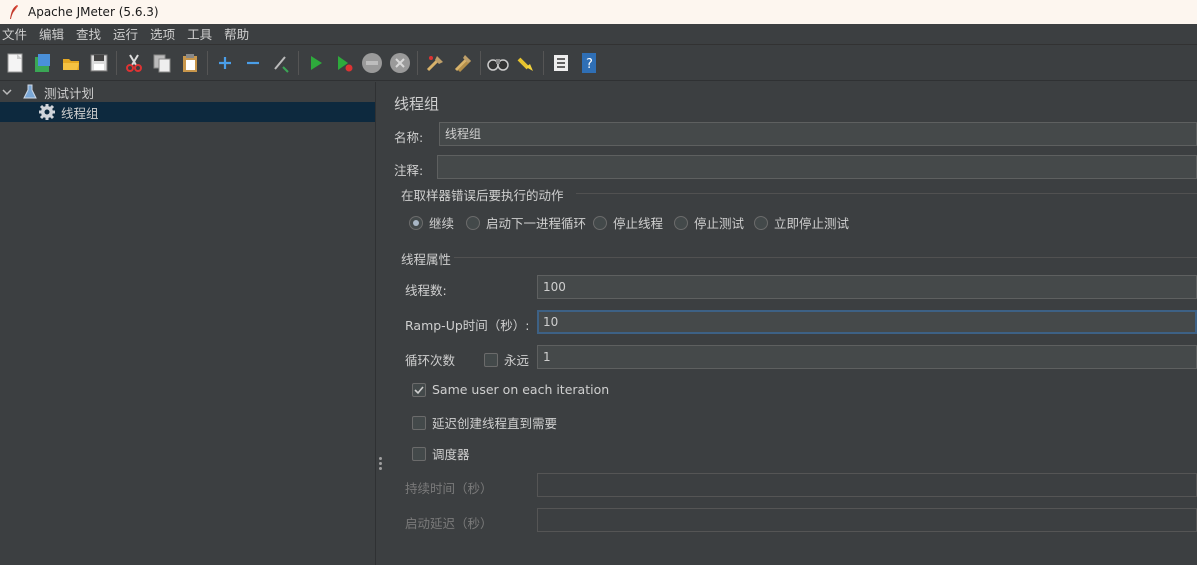 The height and width of the screenshot is (565, 1197). What do you see at coordinates (71, 63) in the screenshot?
I see `open-icon` at bounding box center [71, 63].